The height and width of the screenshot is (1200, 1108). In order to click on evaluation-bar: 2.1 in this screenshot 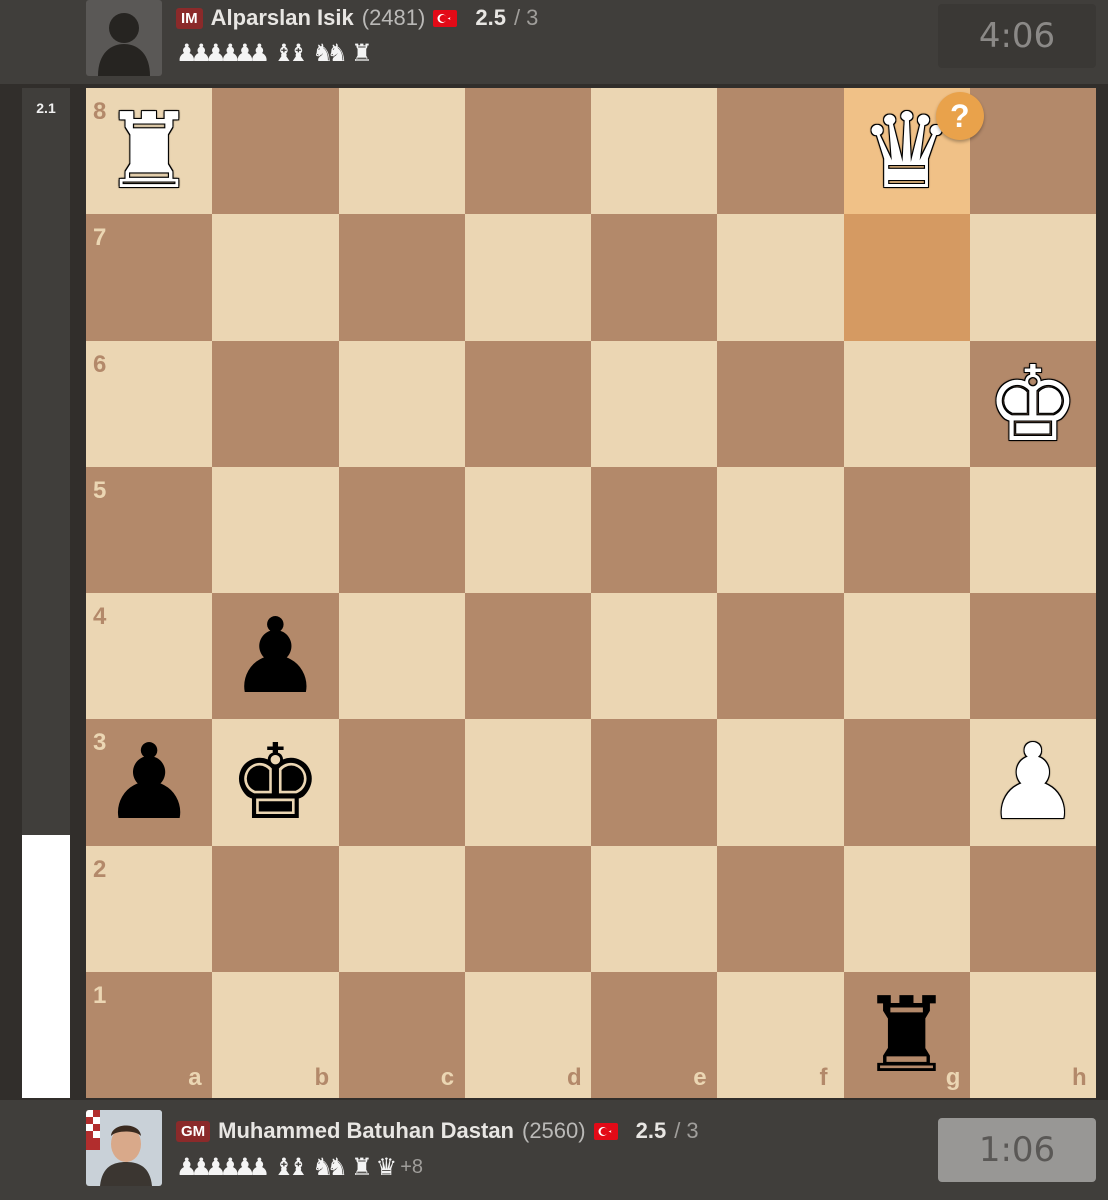, I will do `click(46, 593)`.